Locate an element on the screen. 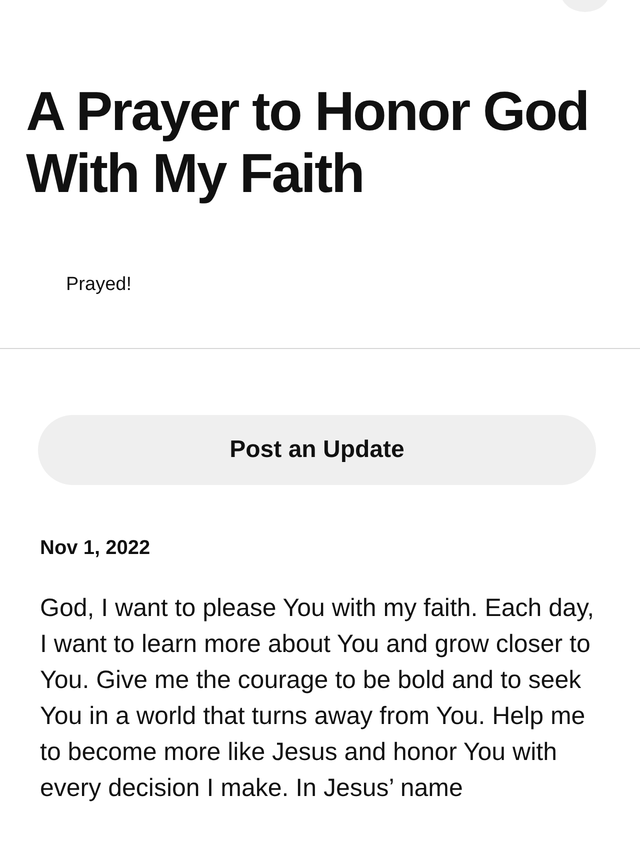 The height and width of the screenshot is (855, 640). post-update-button: Post an Update is located at coordinates (317, 450).